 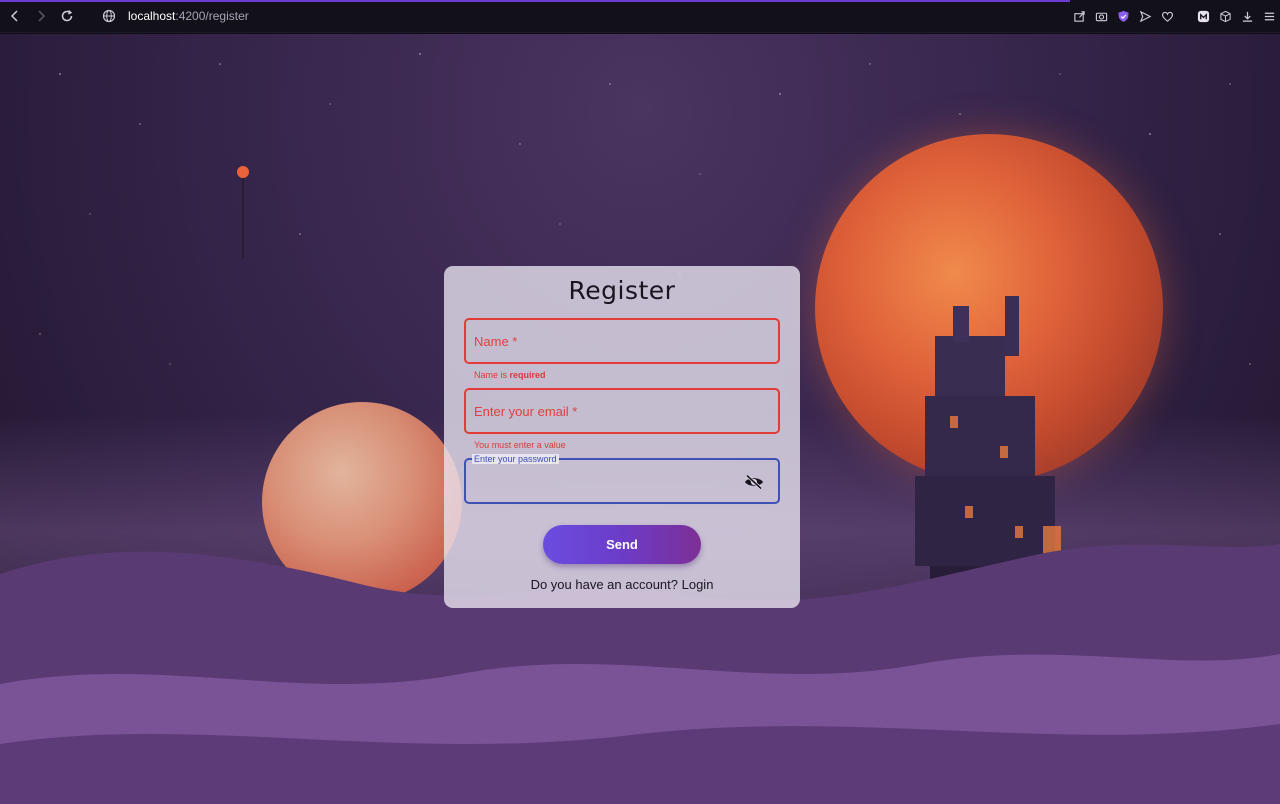 I want to click on login-link: Do you have an account? Login, so click(x=622, y=584).